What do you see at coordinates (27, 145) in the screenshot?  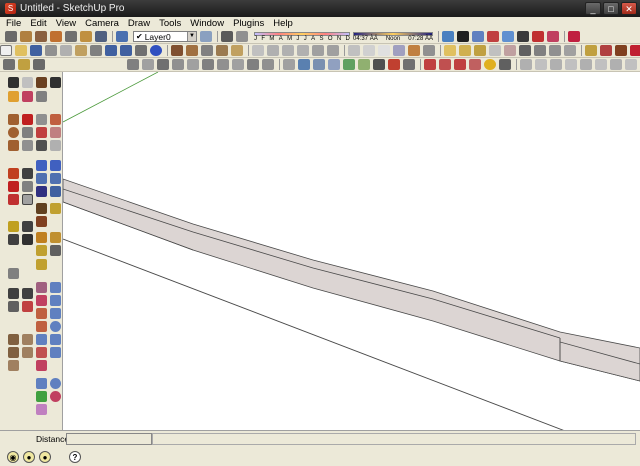 I see `freehand-tool-icon` at bounding box center [27, 145].